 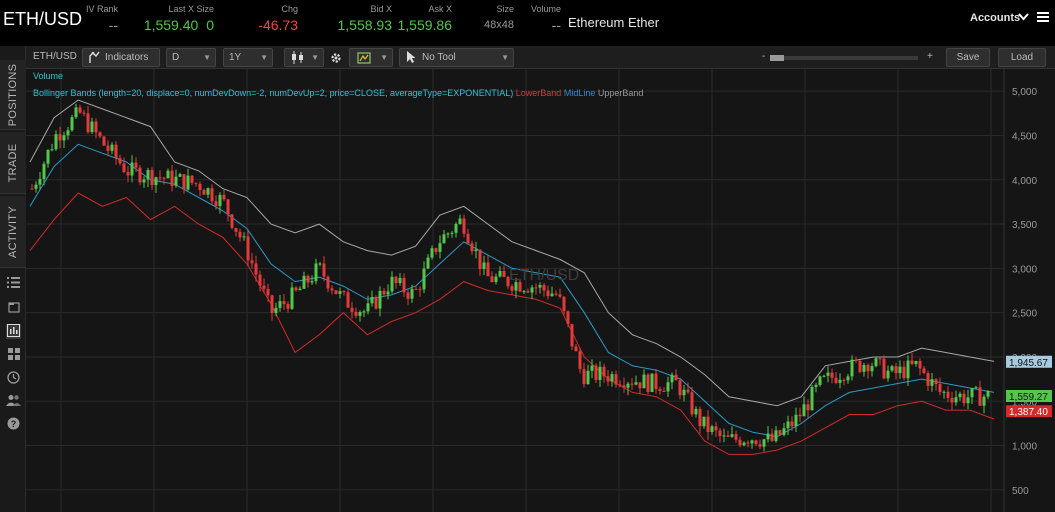 What do you see at coordinates (13, 232) in the screenshot?
I see `tab-activity: ACTIVITY` at bounding box center [13, 232].